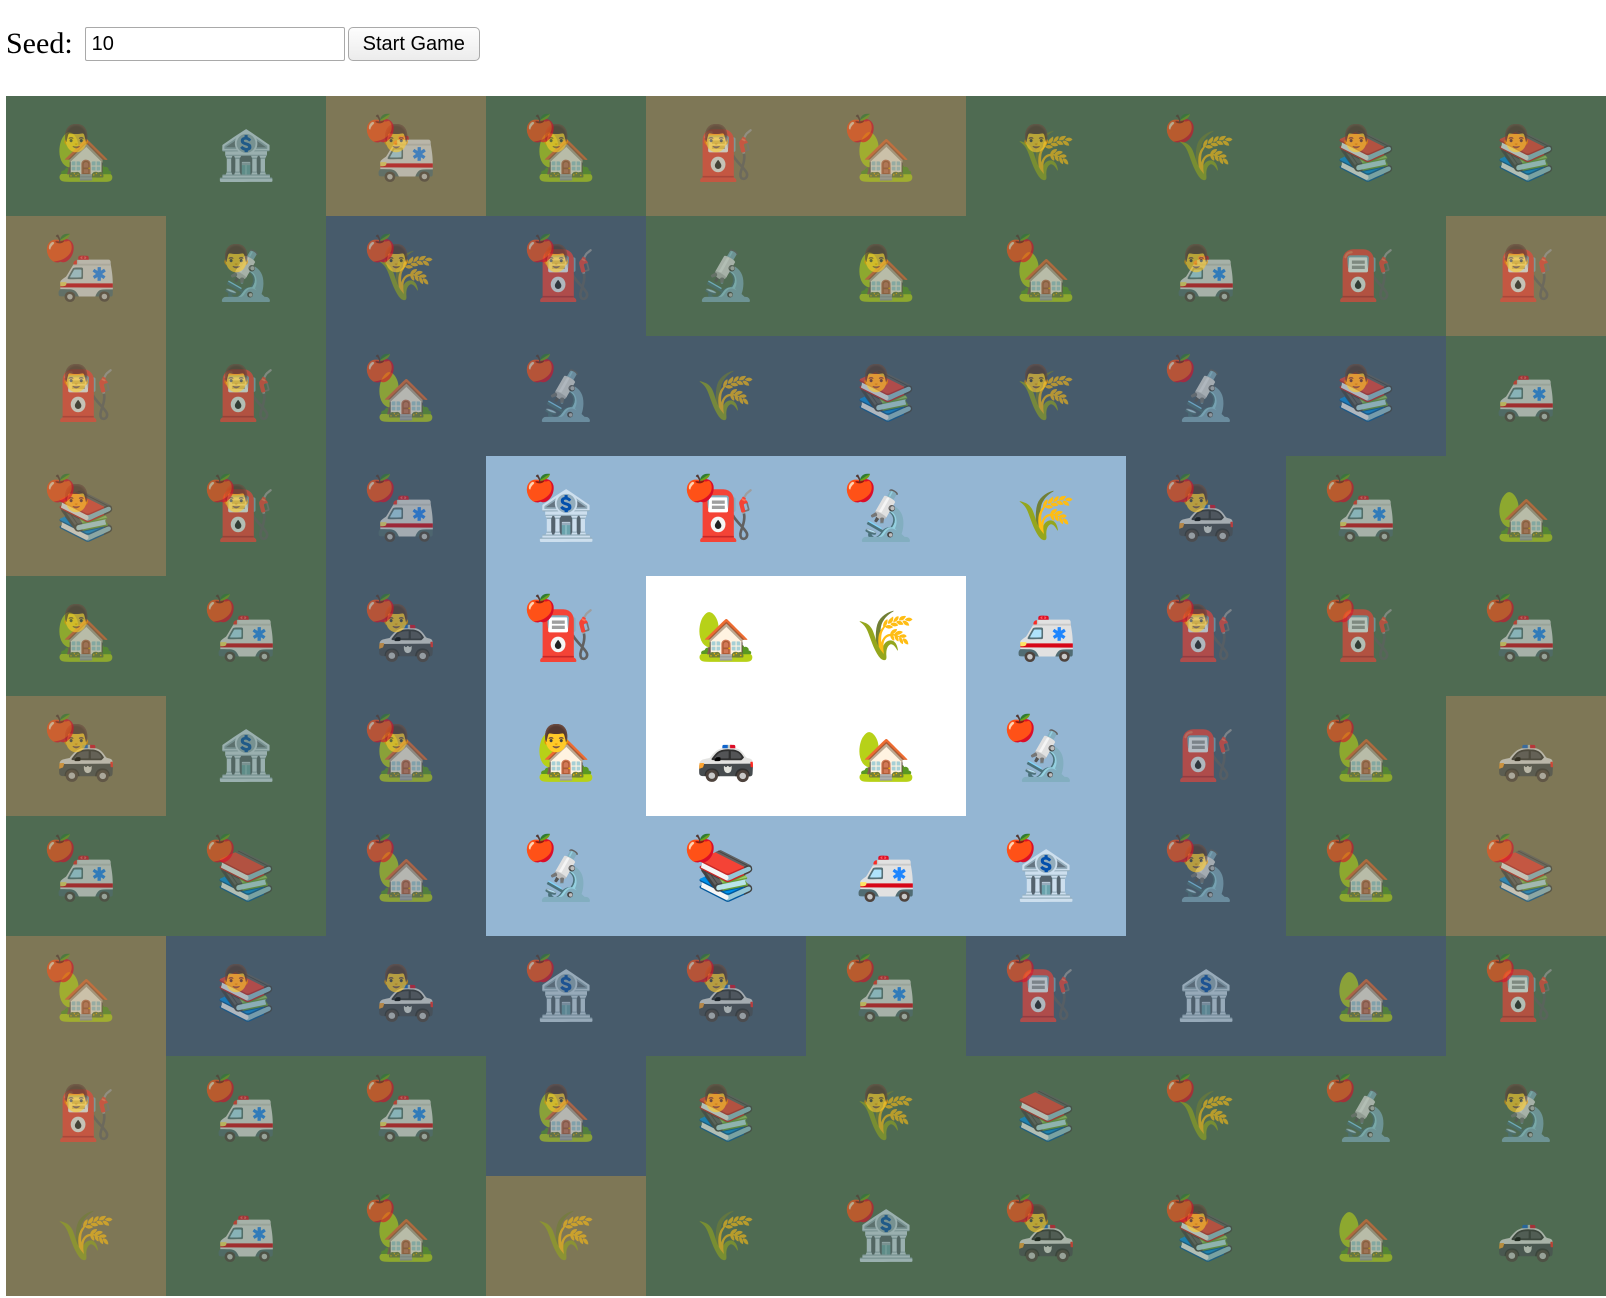 This screenshot has height=1298, width=1606. What do you see at coordinates (726, 276) in the screenshot?
I see `board-tile-1-4: 🔬` at bounding box center [726, 276].